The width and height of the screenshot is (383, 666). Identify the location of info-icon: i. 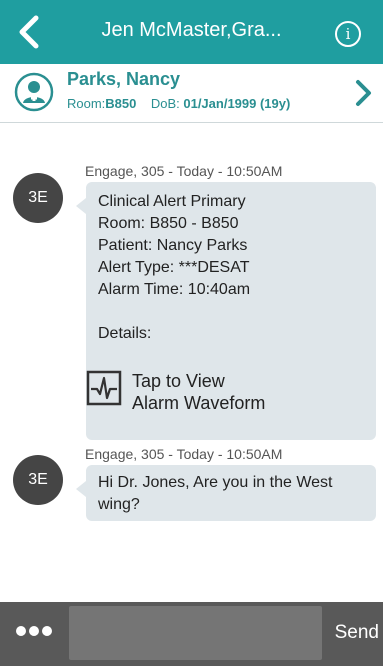
(348, 34).